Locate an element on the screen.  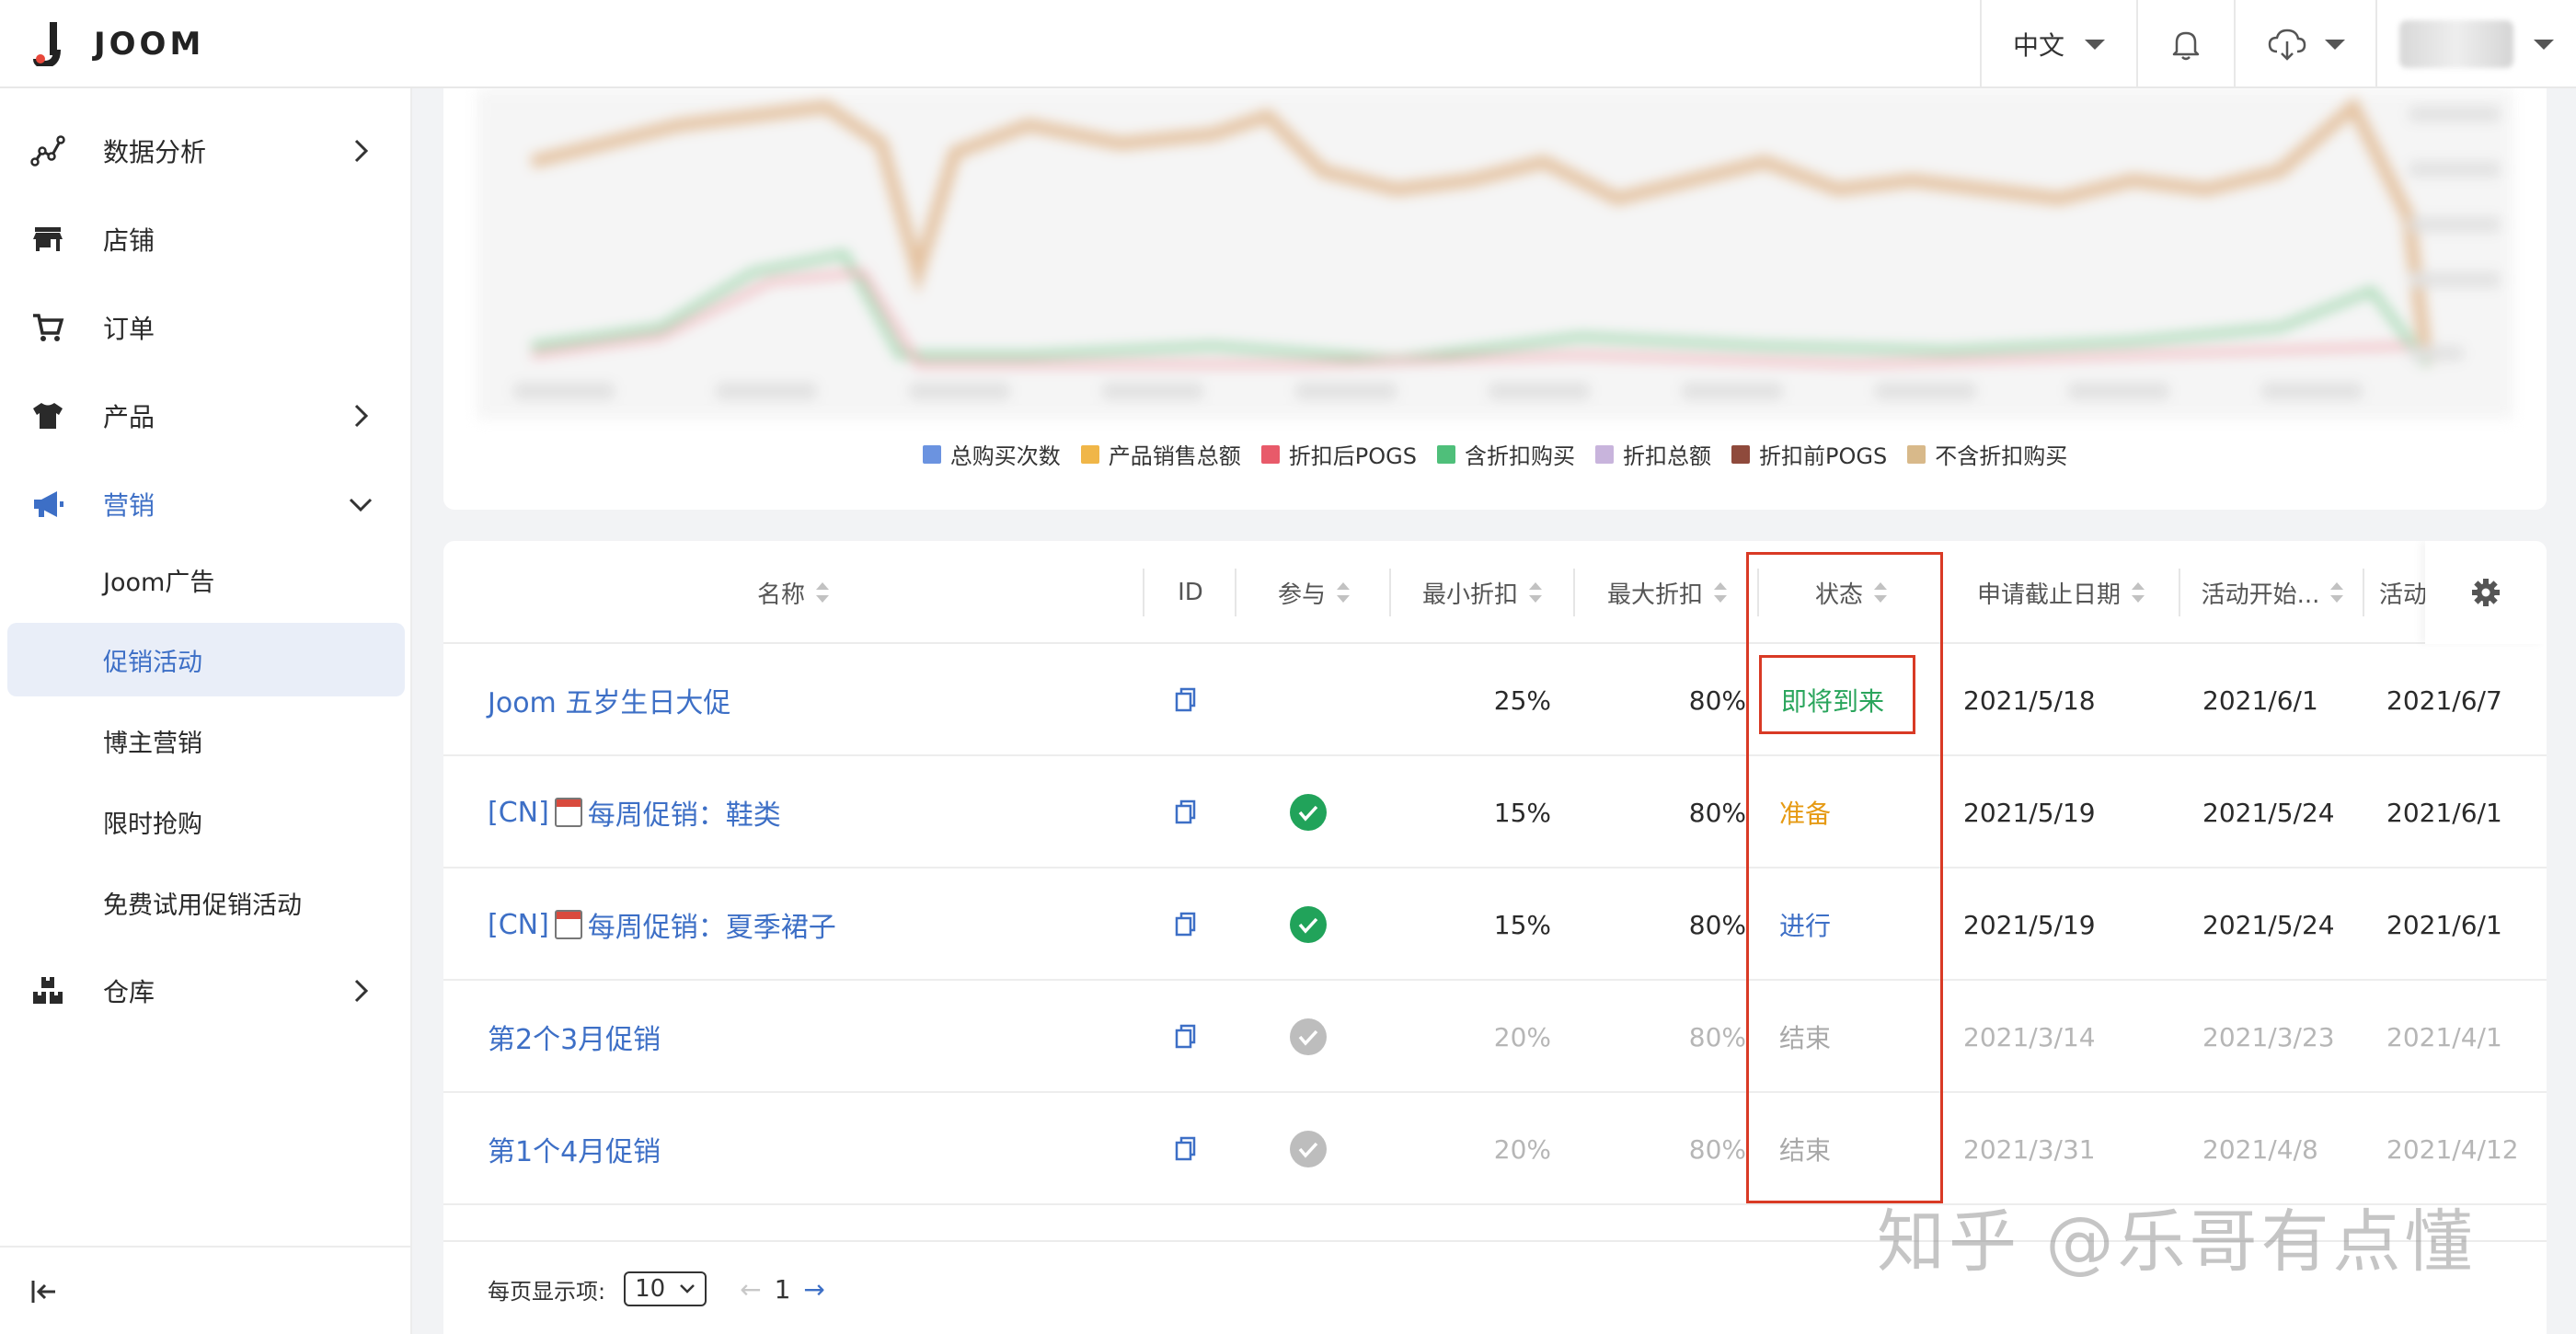
sidebar-item-label: 店铺 is located at coordinates (129, 241).